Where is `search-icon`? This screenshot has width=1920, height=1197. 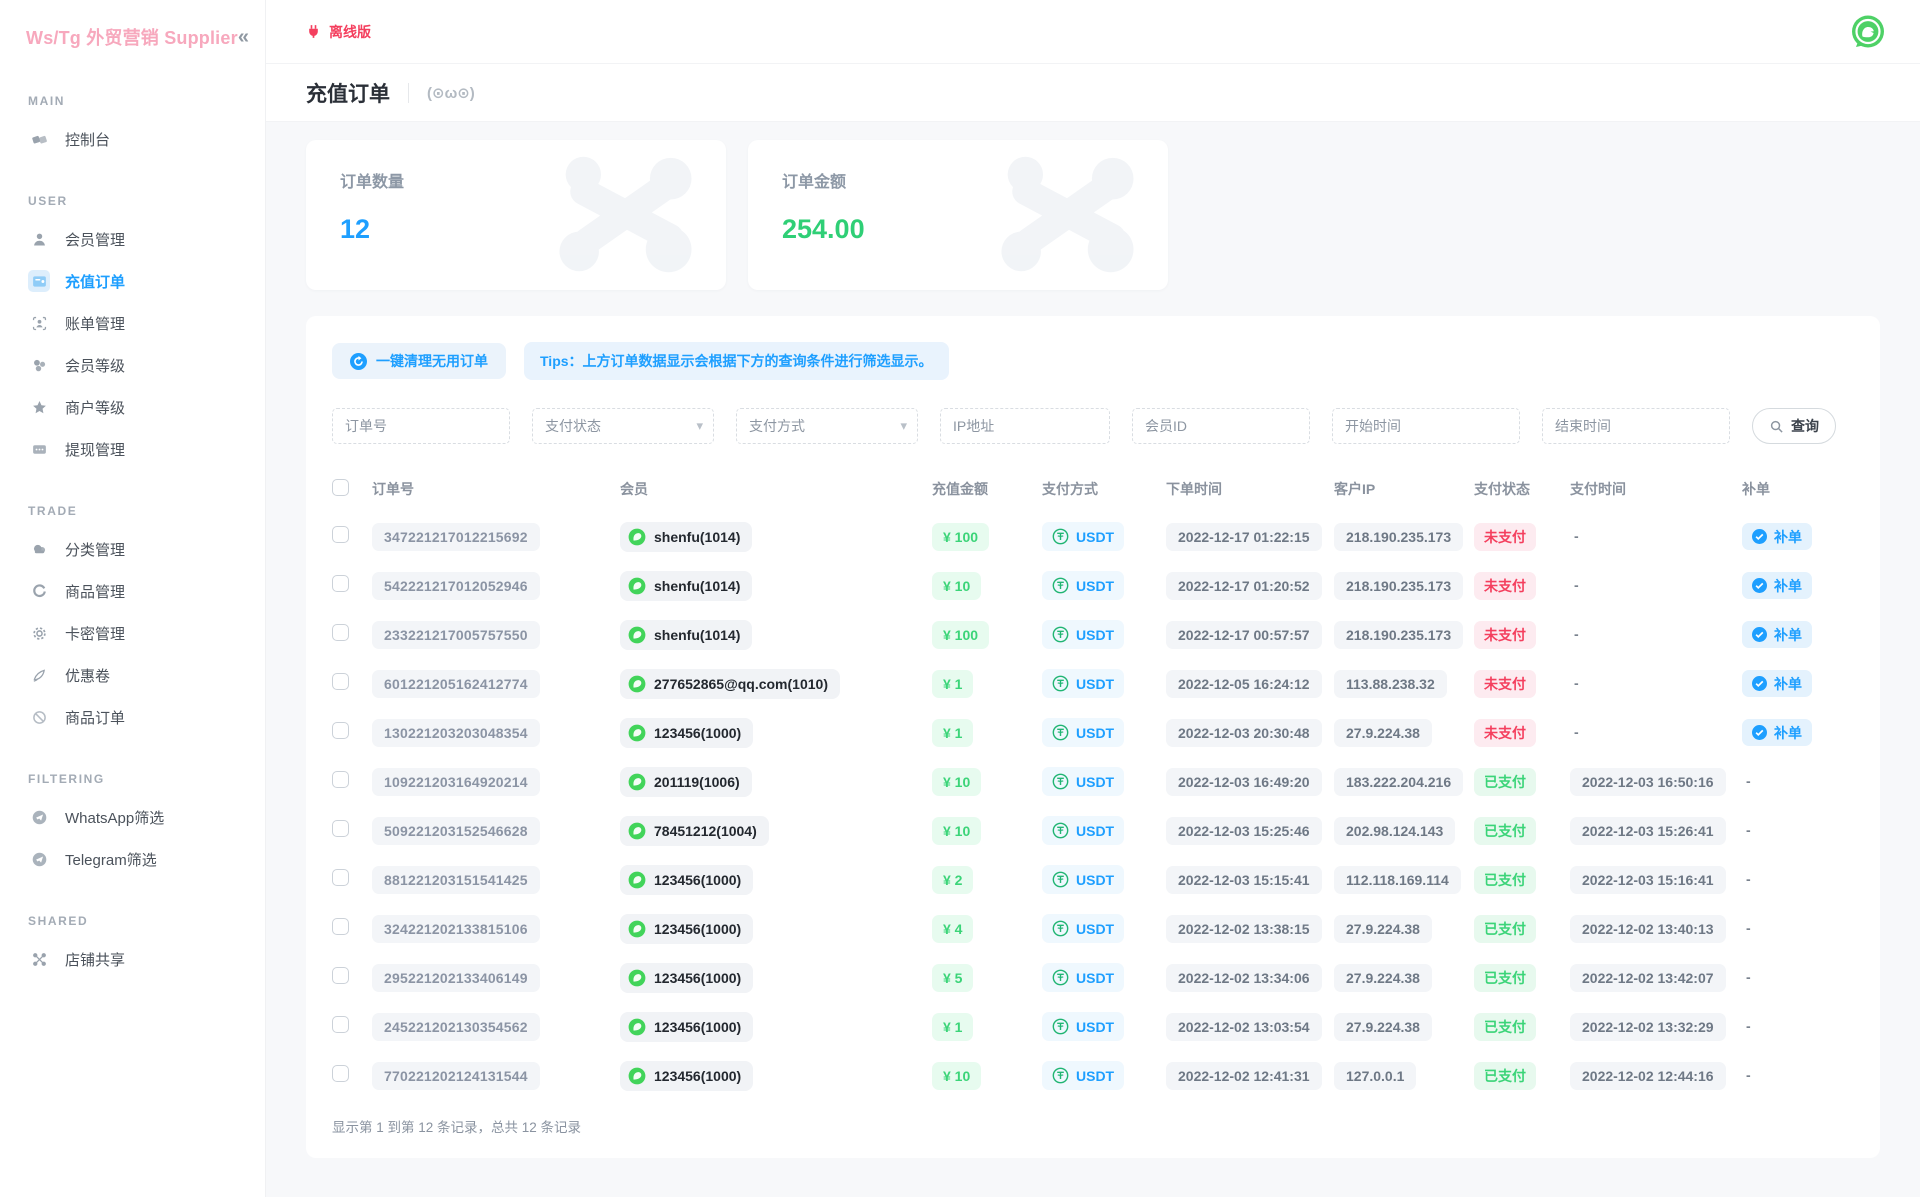 search-icon is located at coordinates (1776, 426).